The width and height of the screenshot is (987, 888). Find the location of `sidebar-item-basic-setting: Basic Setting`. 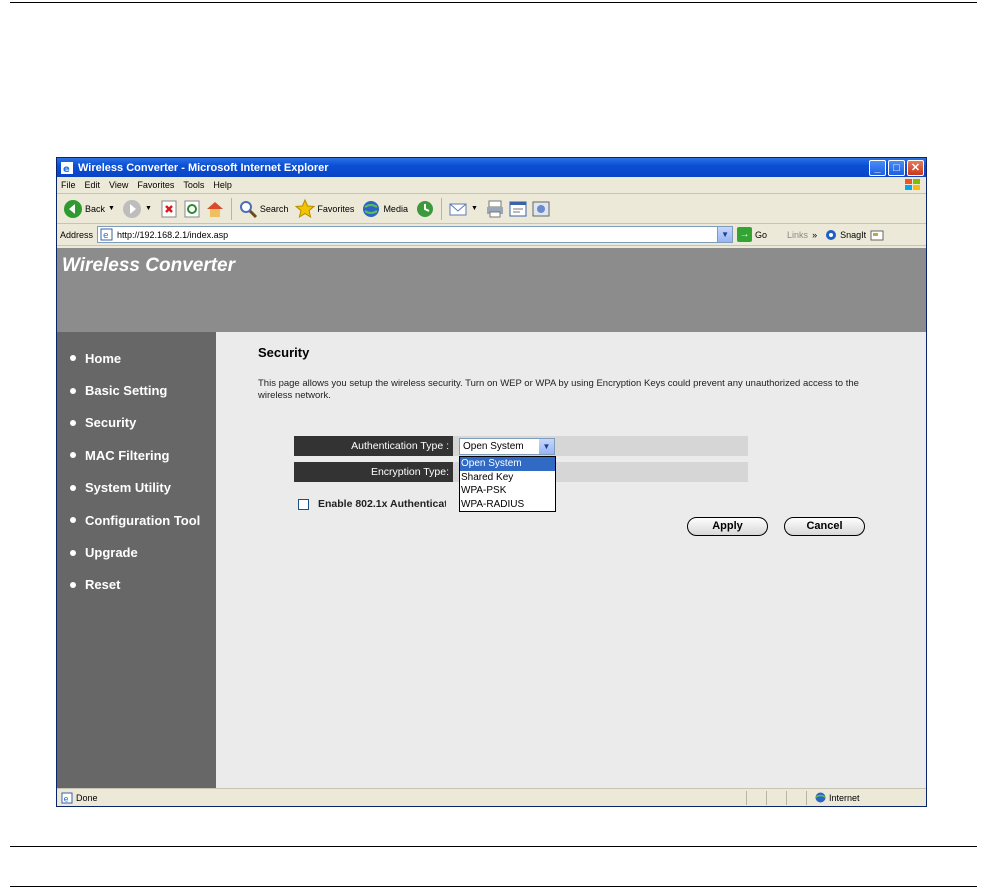

sidebar-item-basic-setting: Basic Setting is located at coordinates (136, 390).